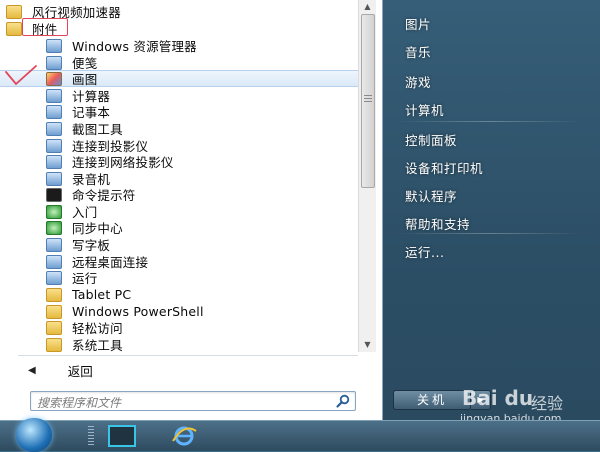  What do you see at coordinates (418, 51) in the screenshot?
I see `right-menu-item: 音乐` at bounding box center [418, 51].